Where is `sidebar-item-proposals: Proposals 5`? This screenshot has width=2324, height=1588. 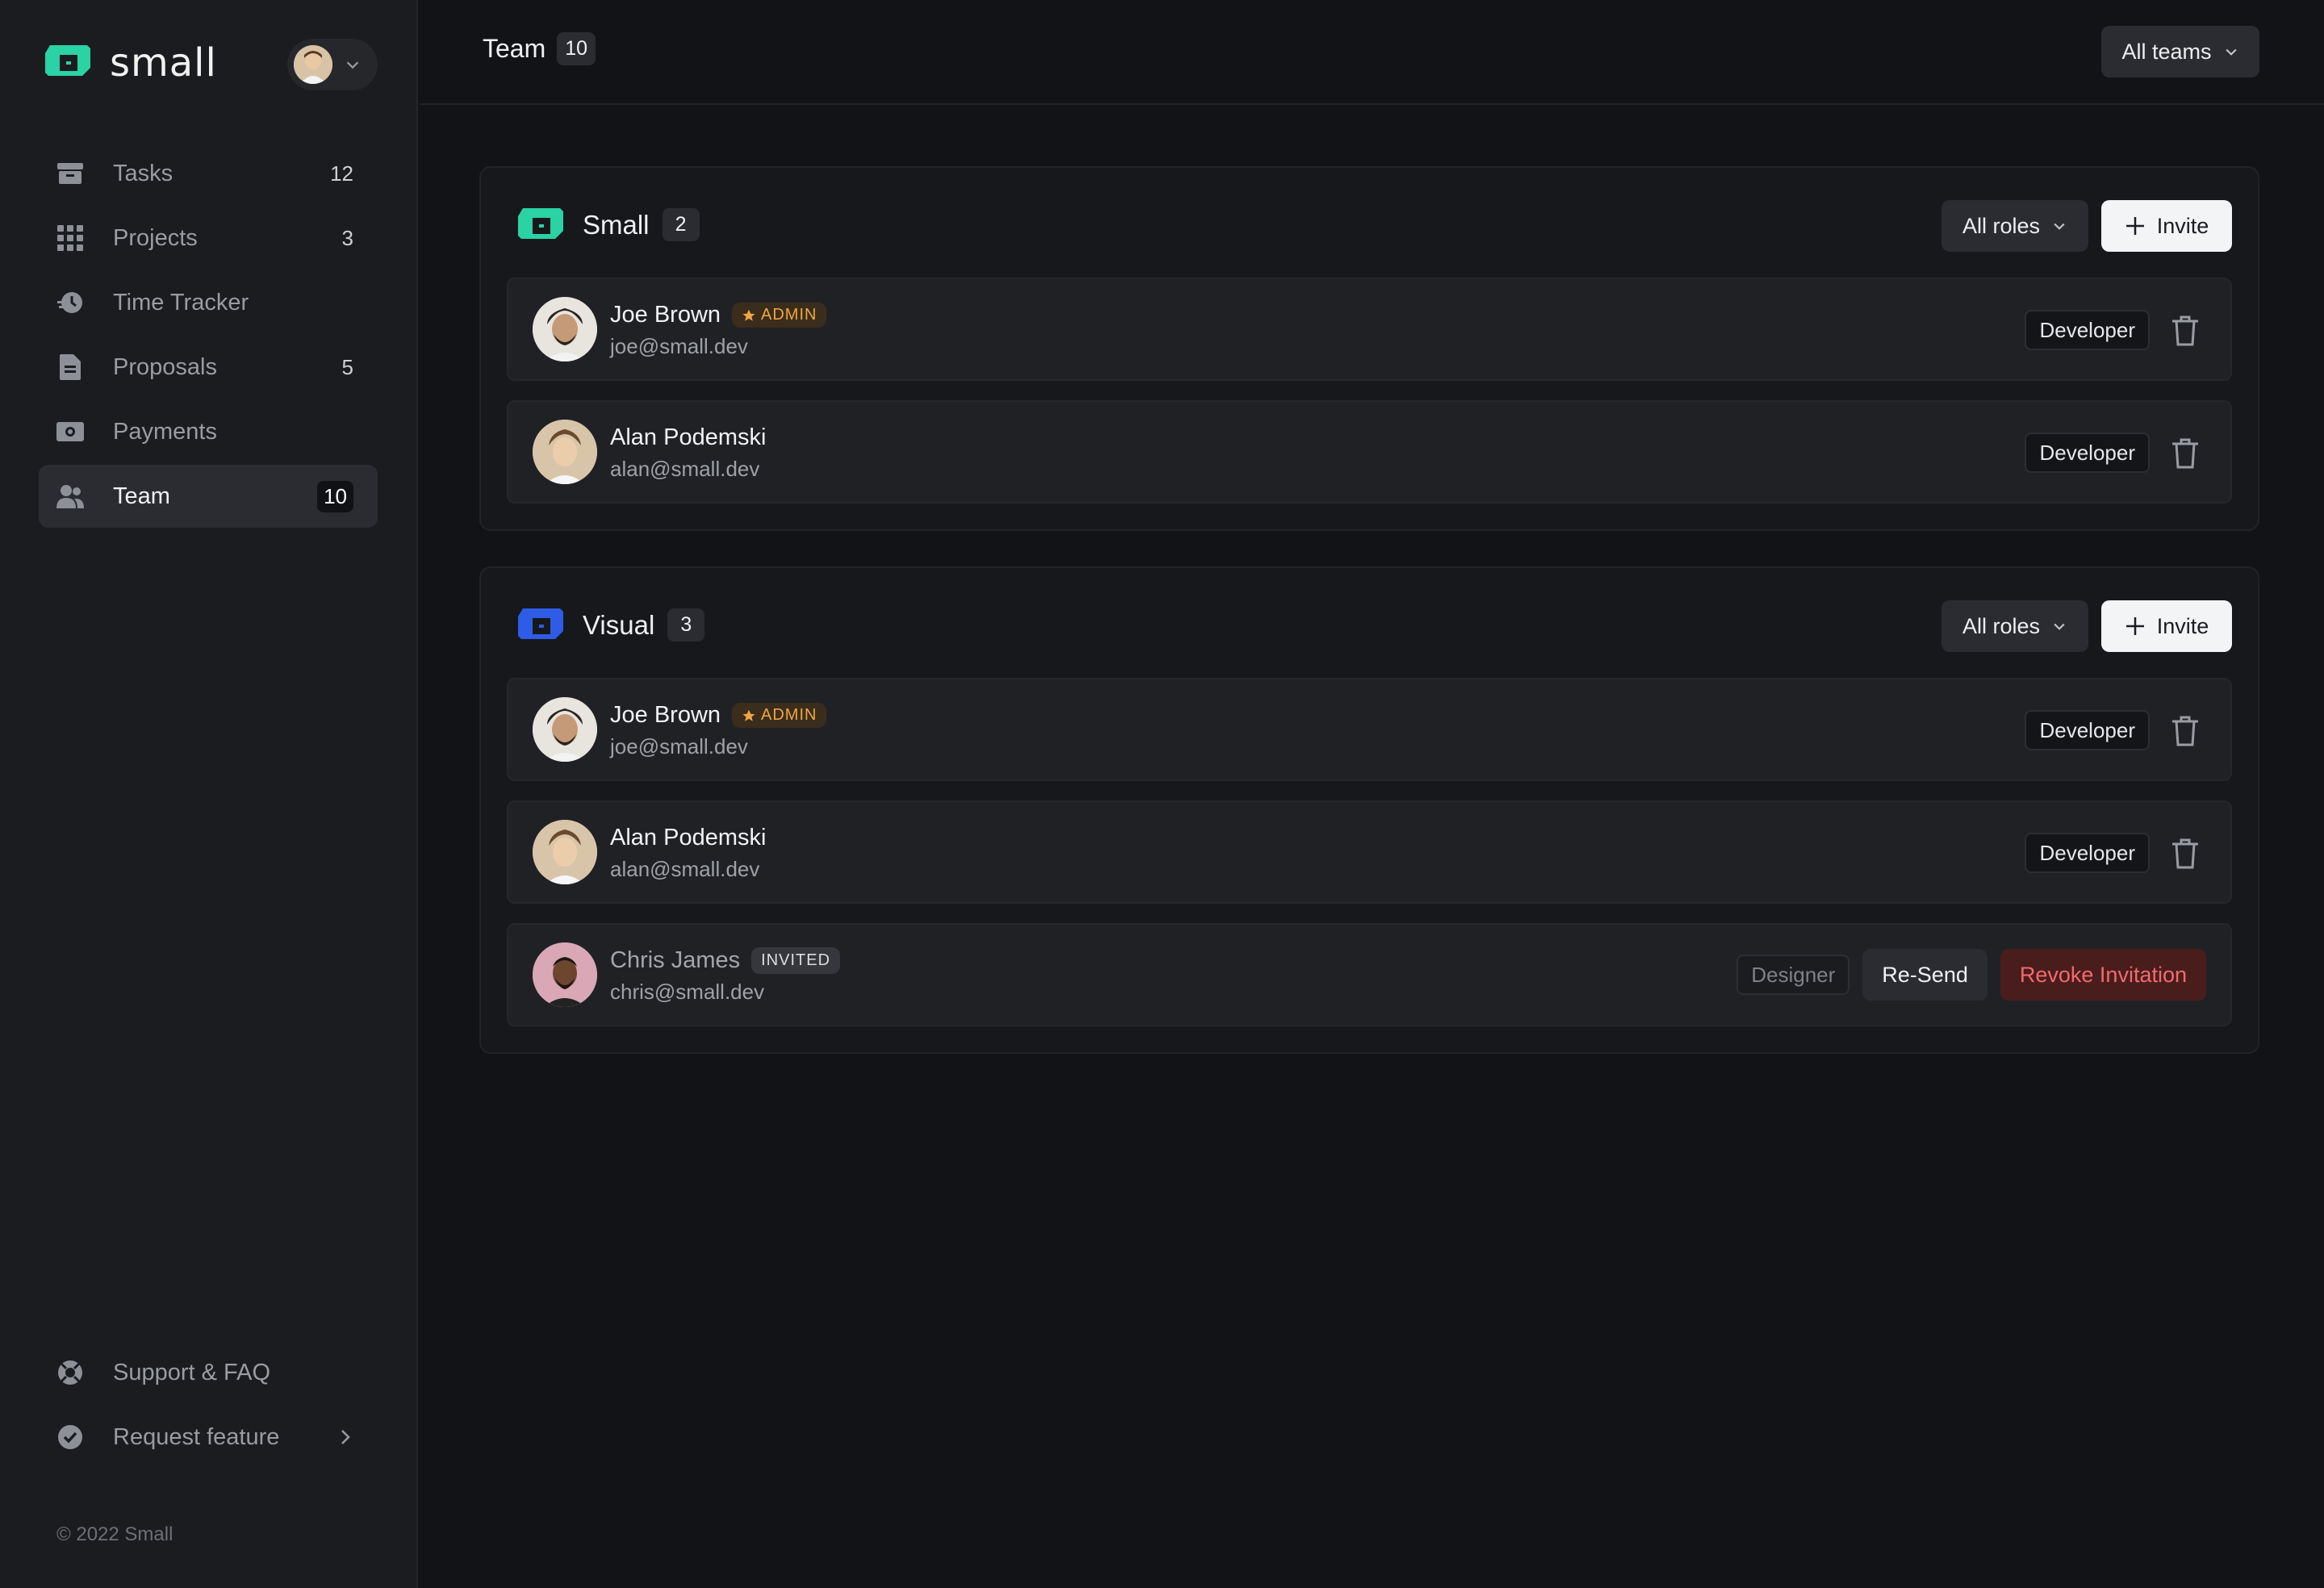
sidebar-item-proposals: Proposals 5 is located at coordinates (208, 367).